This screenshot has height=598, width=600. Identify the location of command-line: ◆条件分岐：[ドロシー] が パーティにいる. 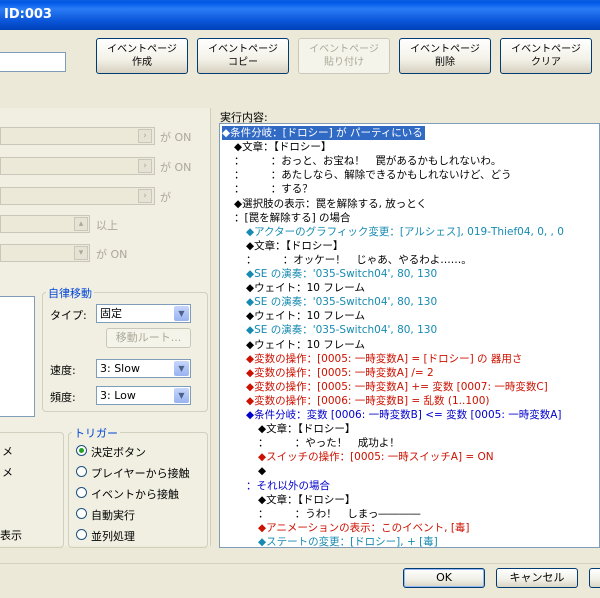
(323, 133).